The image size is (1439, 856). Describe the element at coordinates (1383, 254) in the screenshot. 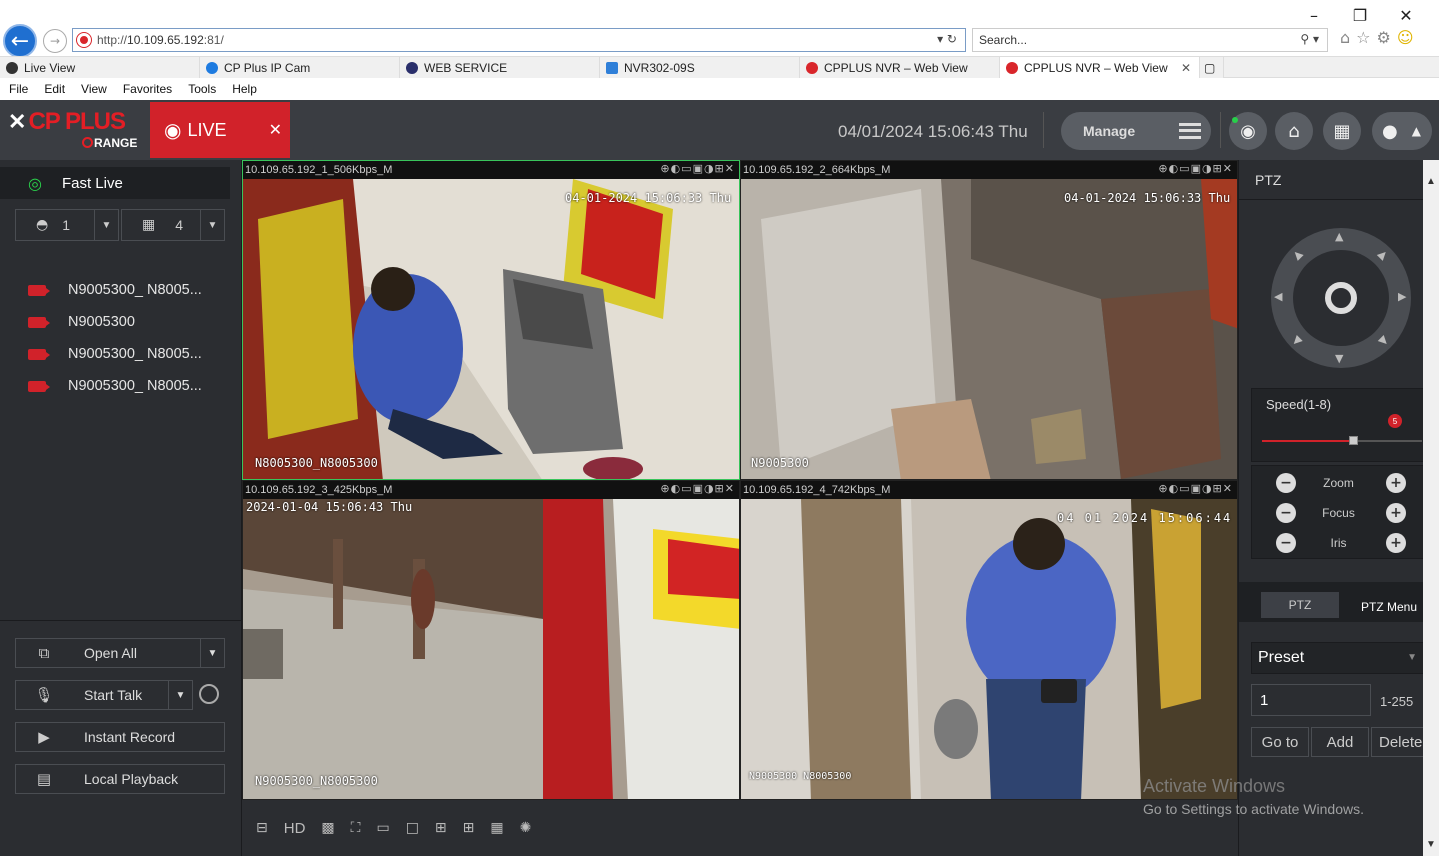

I see `pan-up-right-arrow-icon: ▲` at that location.